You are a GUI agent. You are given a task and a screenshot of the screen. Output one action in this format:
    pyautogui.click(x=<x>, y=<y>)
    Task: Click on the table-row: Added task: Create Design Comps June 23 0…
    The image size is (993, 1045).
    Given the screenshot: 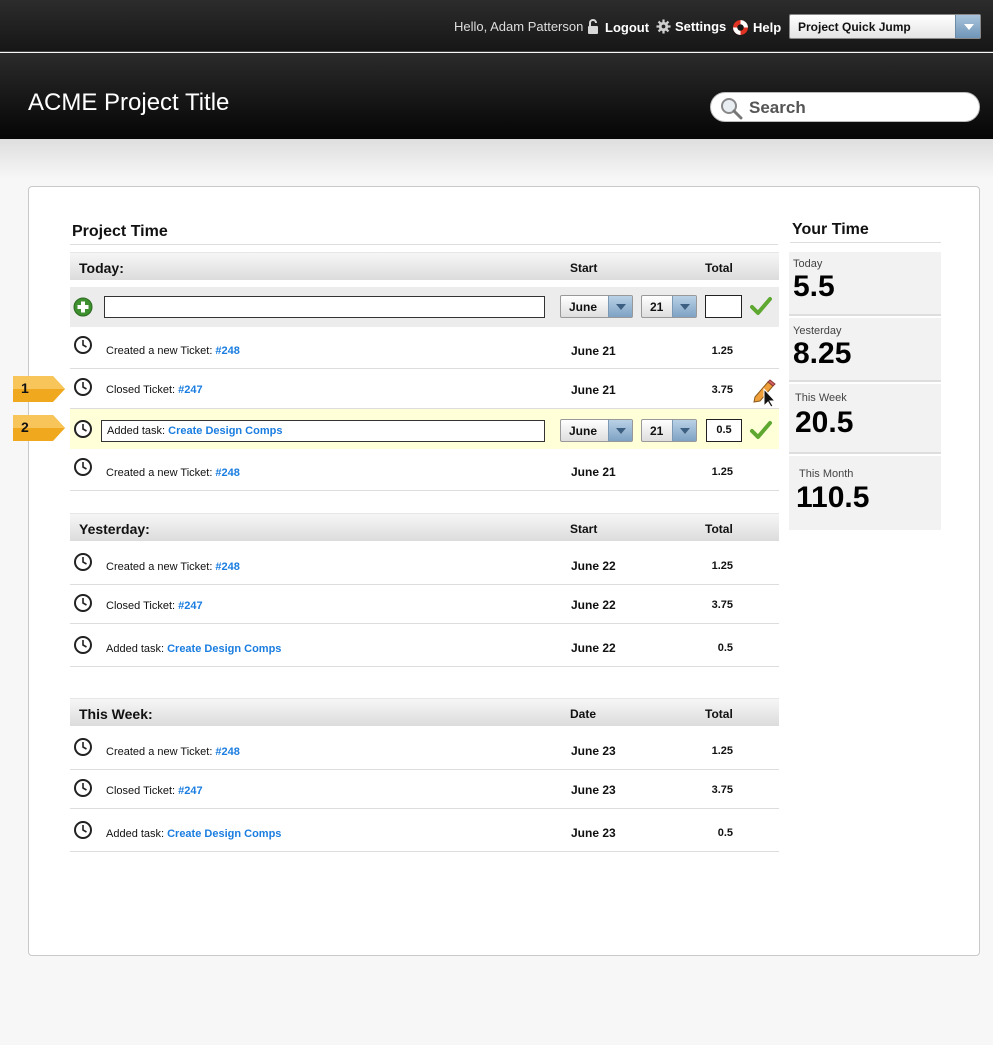 What is the action you would take?
    pyautogui.click(x=424, y=831)
    